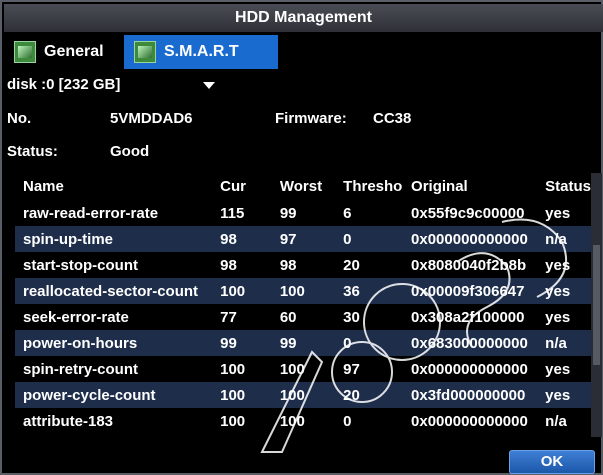 This screenshot has height=475, width=603. I want to click on table-row: spin-up-time 98 97 0 0x000000000000 n/a, so click(303, 239).